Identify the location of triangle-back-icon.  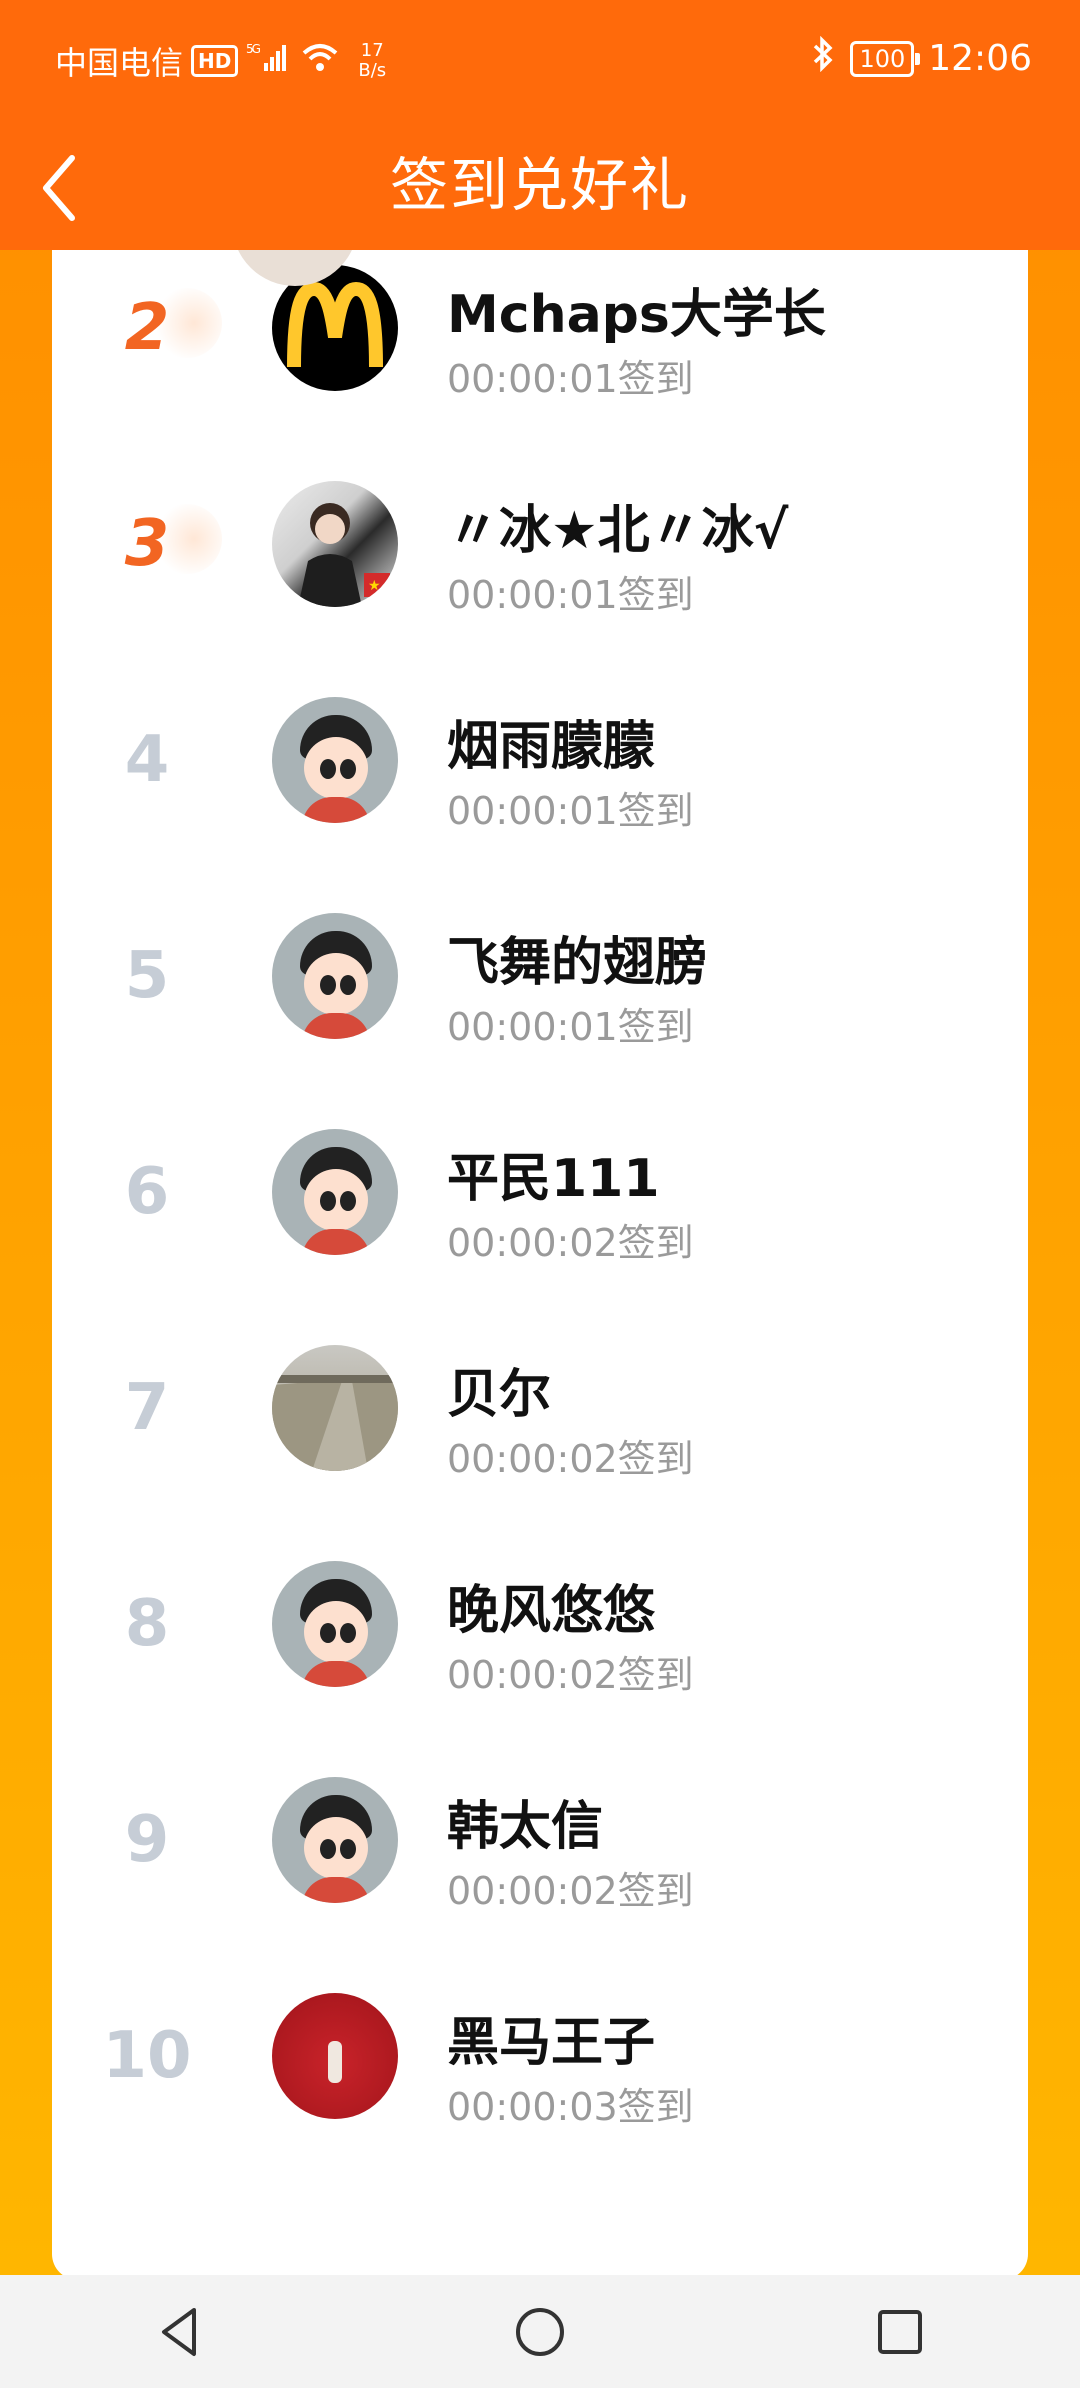
(179, 2331).